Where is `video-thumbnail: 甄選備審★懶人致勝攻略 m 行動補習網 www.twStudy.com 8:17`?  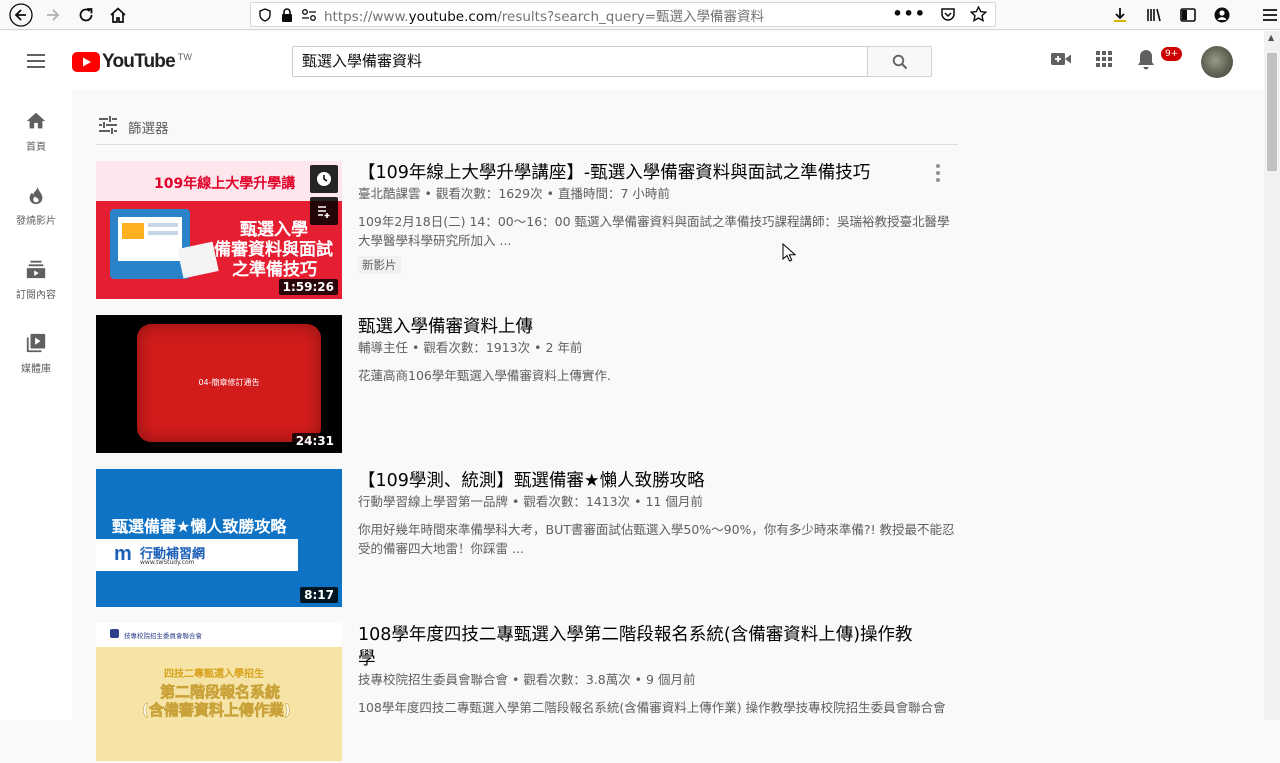 video-thumbnail: 甄選備審★懶人致勝攻略 m 行動補習網 www.twStudy.com 8:17 is located at coordinates (219, 538).